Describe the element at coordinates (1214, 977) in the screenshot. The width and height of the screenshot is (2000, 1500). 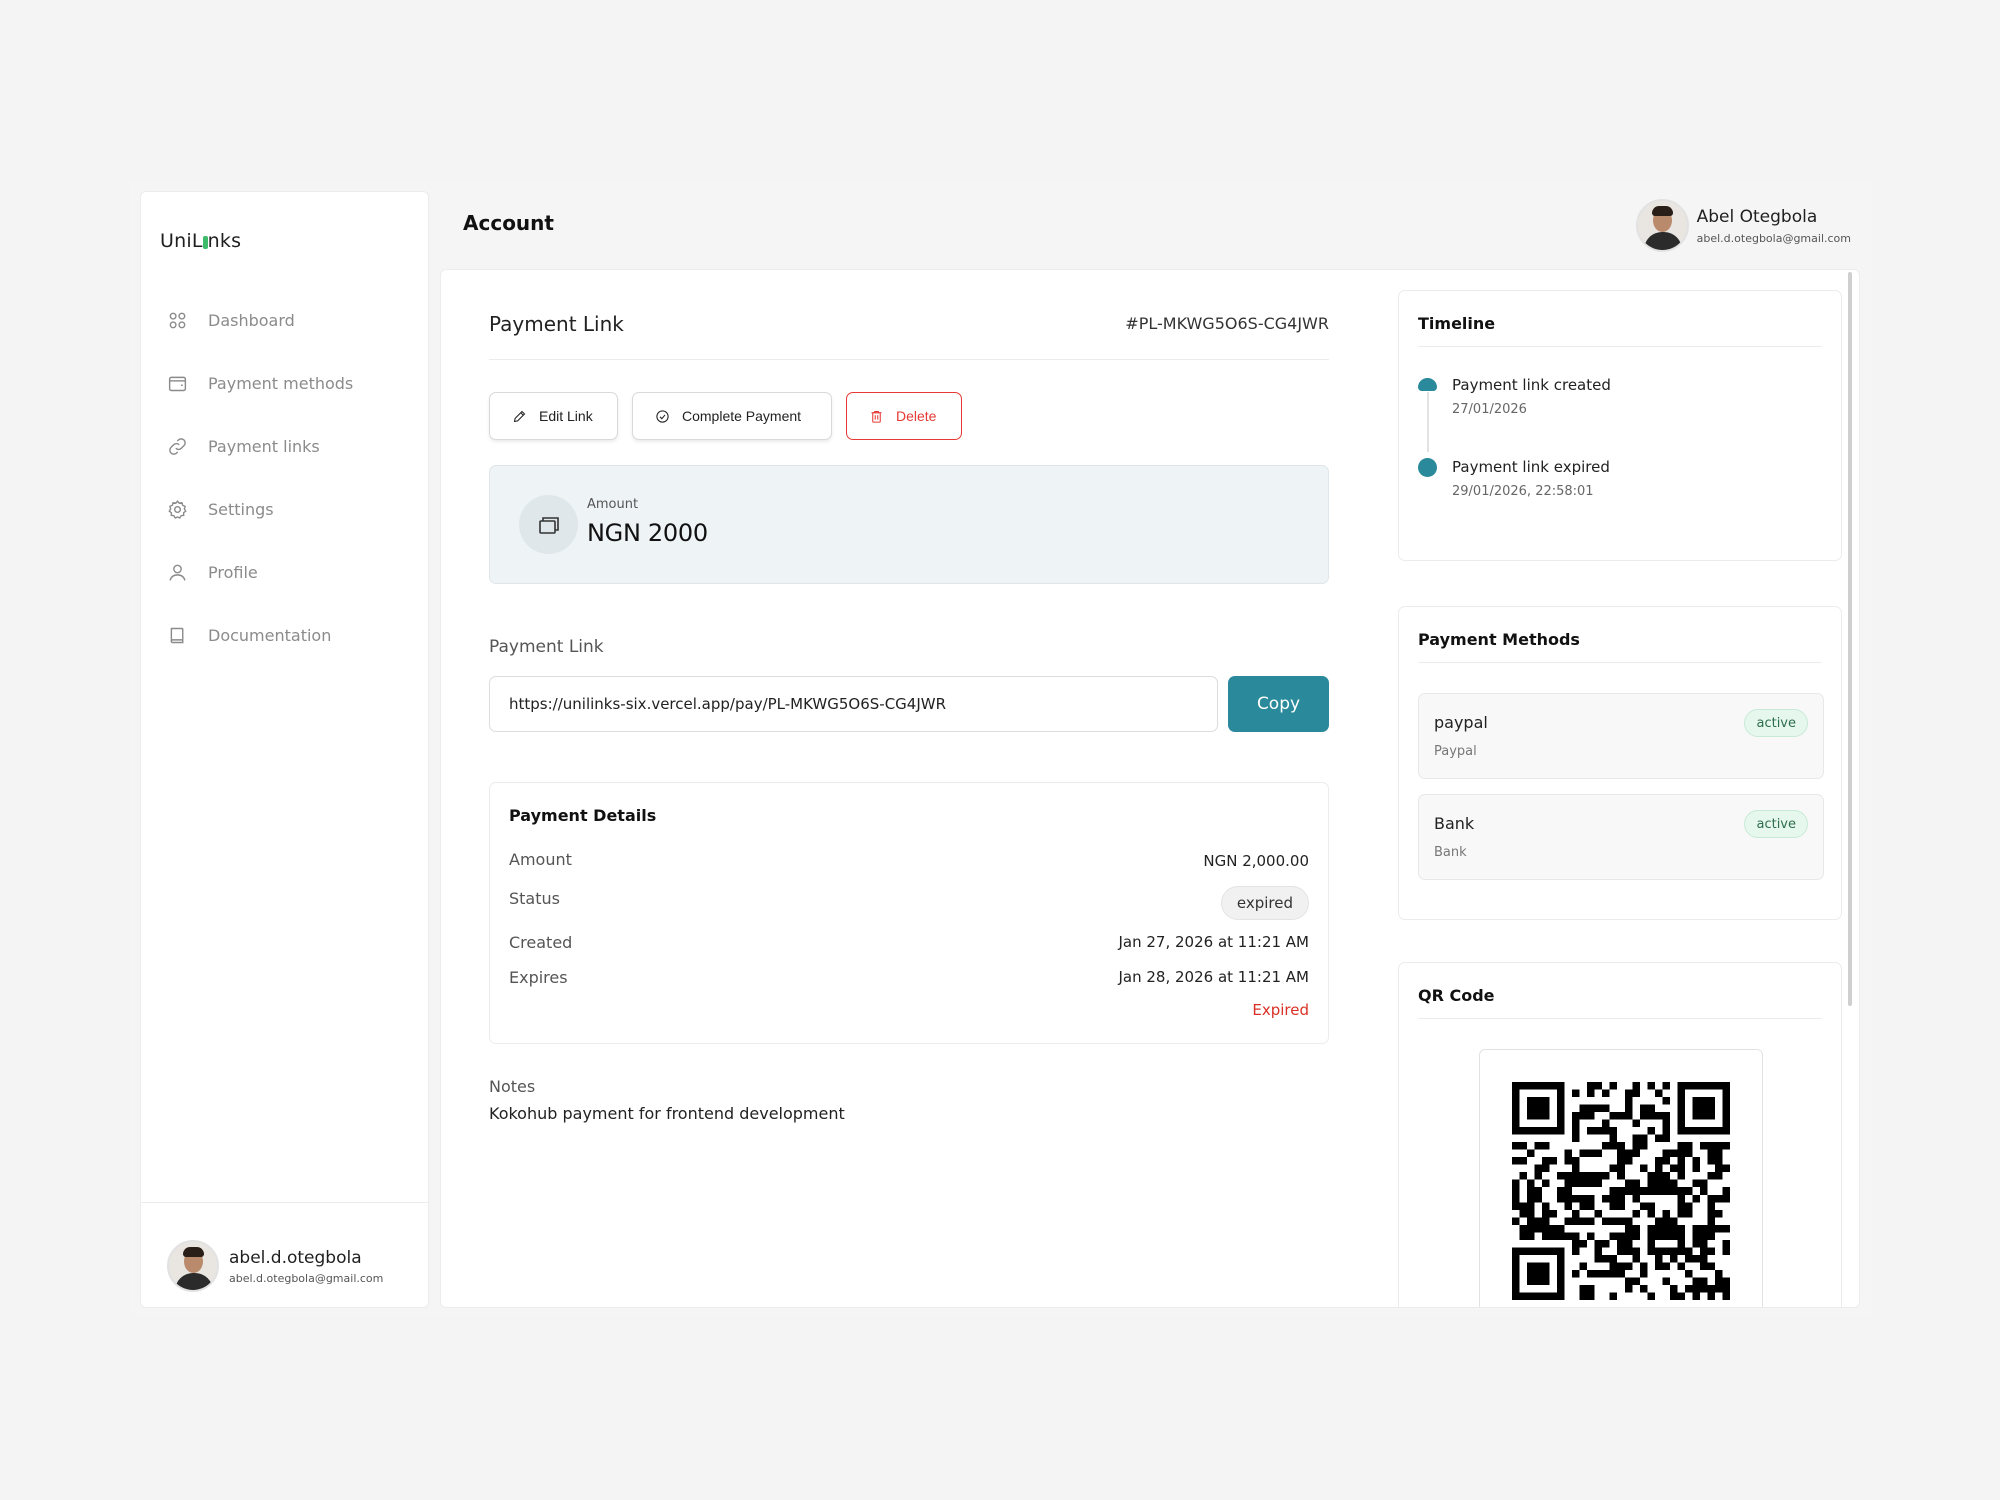
I see `detail-expires-value: Jan 28, 2026 at 11:21 AM` at that location.